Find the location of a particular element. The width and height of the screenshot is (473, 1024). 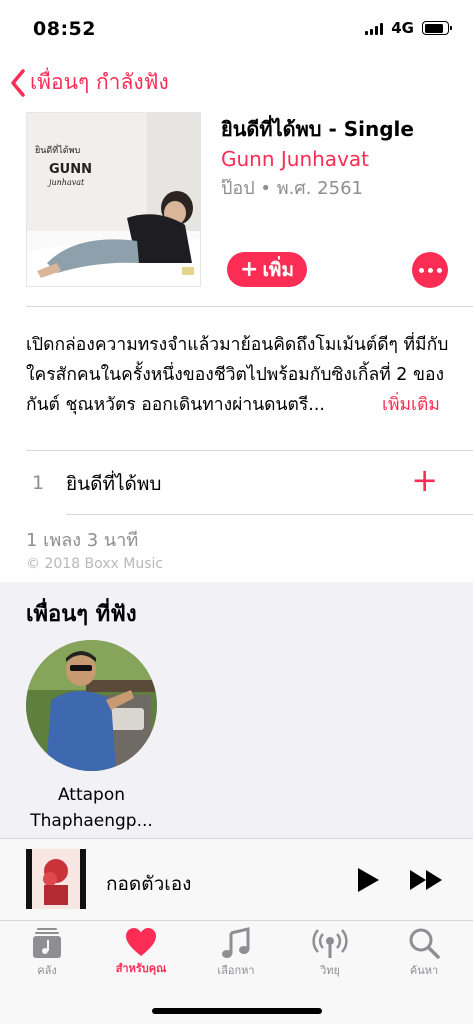

heart-icon is located at coordinates (141, 942).